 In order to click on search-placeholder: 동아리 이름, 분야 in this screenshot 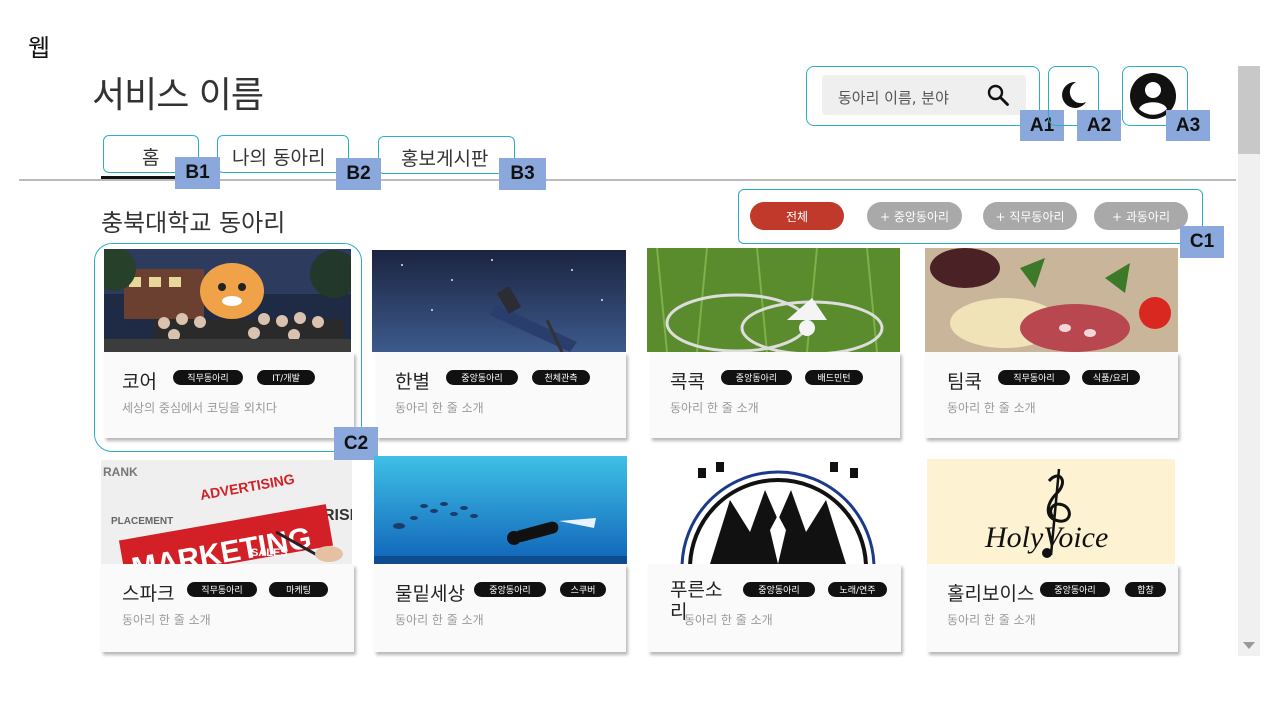, I will do `click(893, 98)`.